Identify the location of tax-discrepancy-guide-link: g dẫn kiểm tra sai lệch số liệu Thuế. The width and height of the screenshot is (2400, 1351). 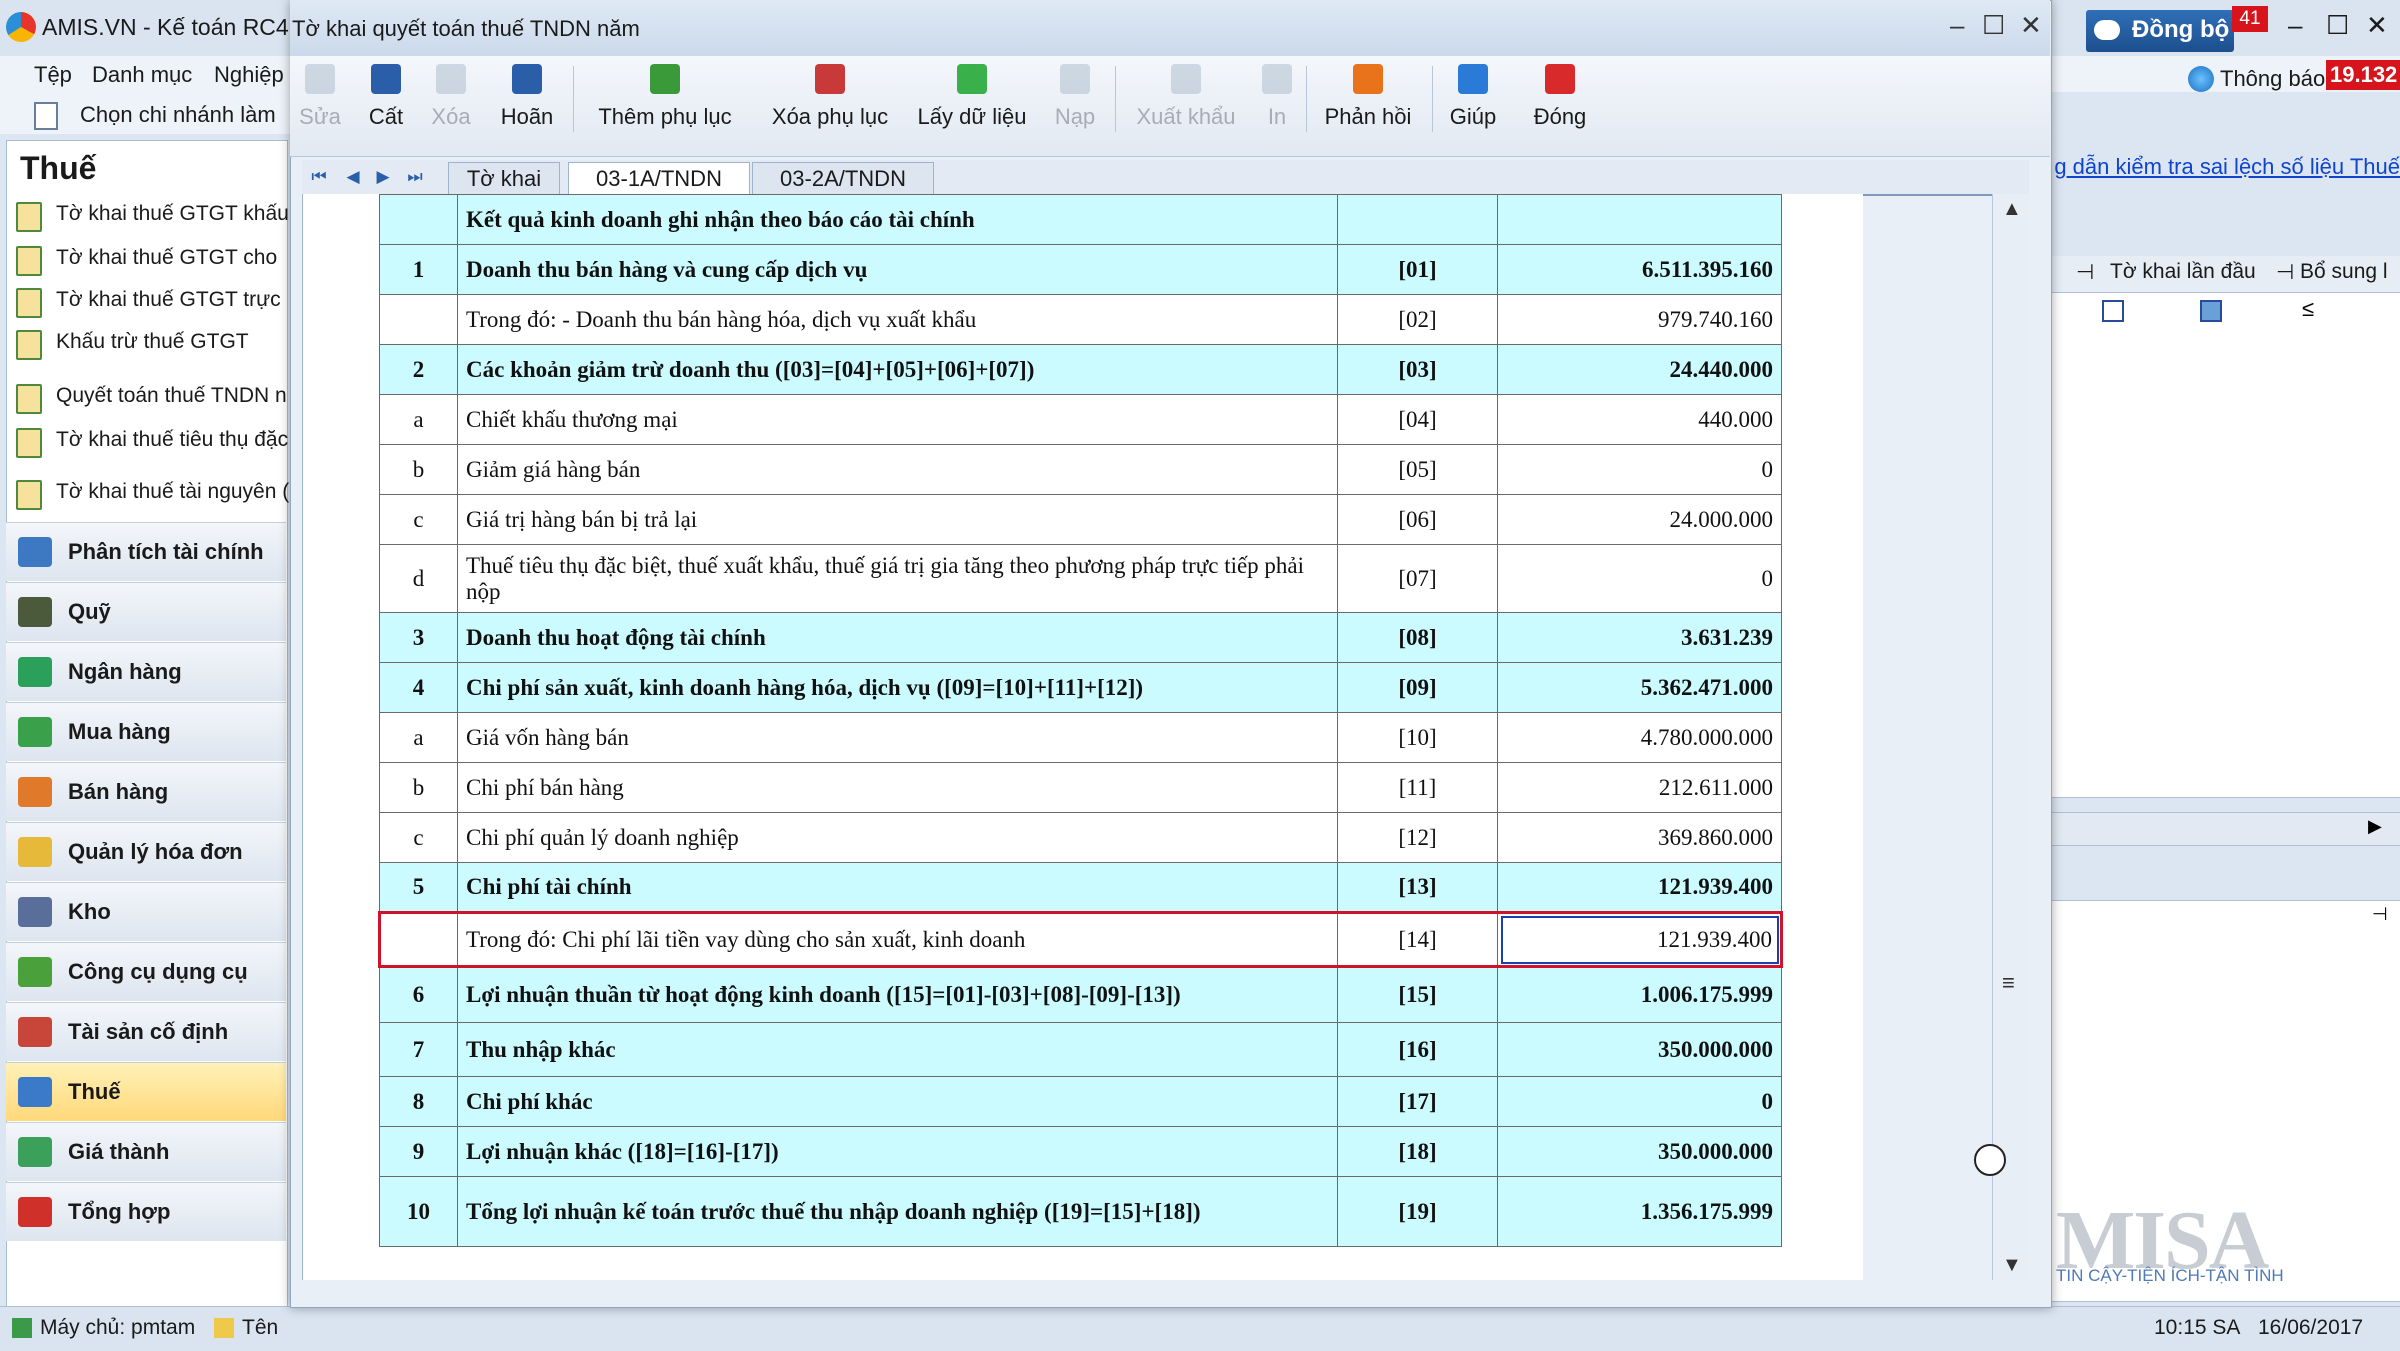
(2225, 167).